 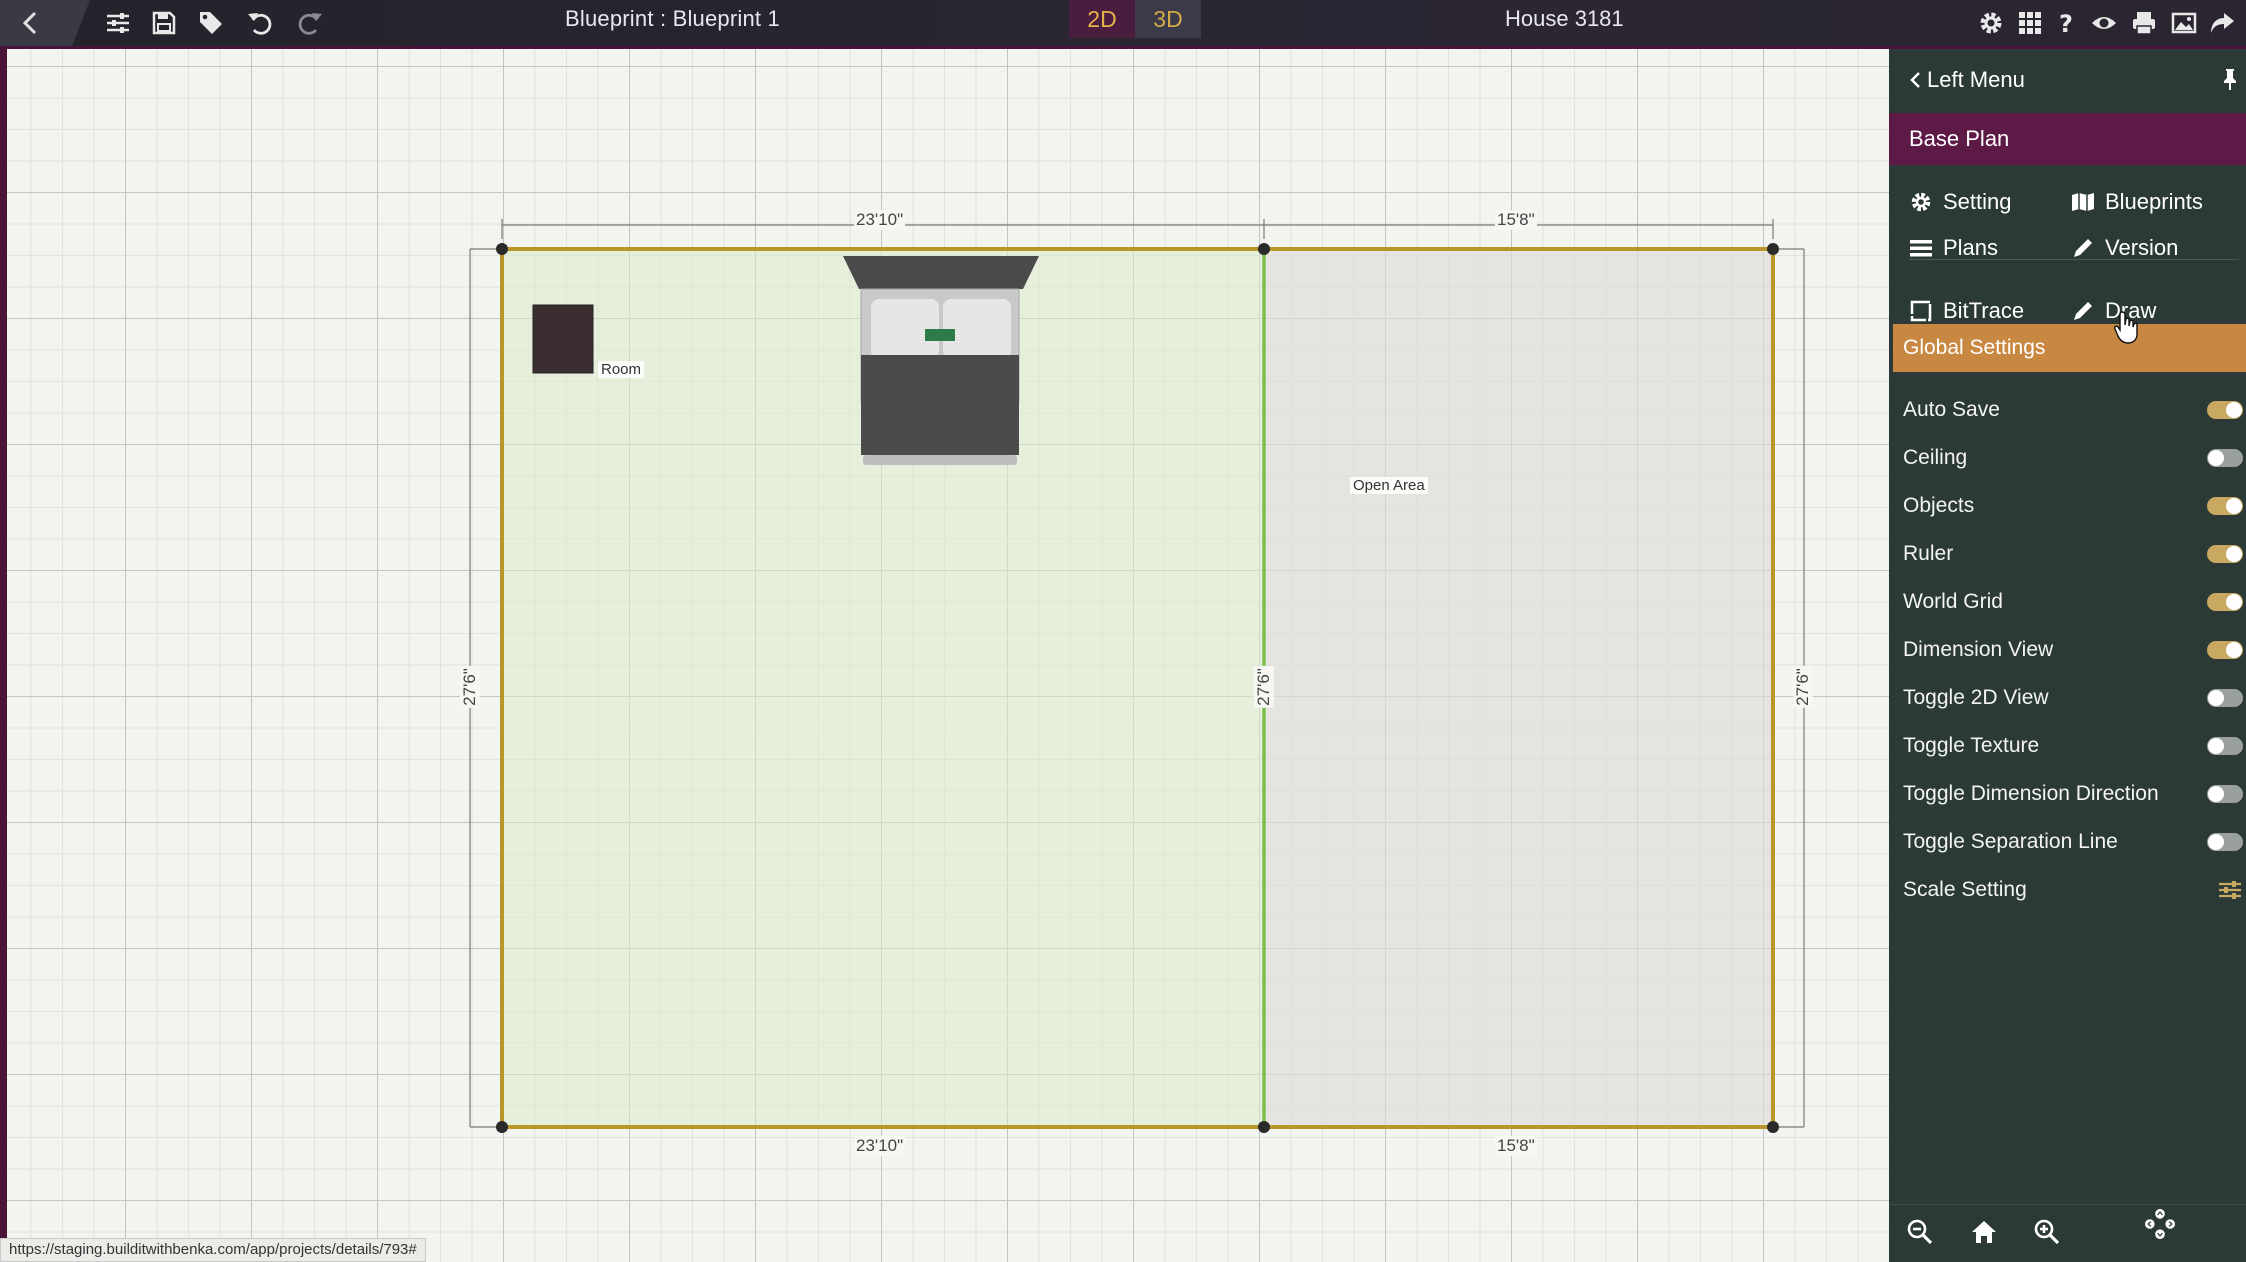 What do you see at coordinates (2073, 698) in the screenshot?
I see `setting-row-toggle-2d-view: Toggle 2D View` at bounding box center [2073, 698].